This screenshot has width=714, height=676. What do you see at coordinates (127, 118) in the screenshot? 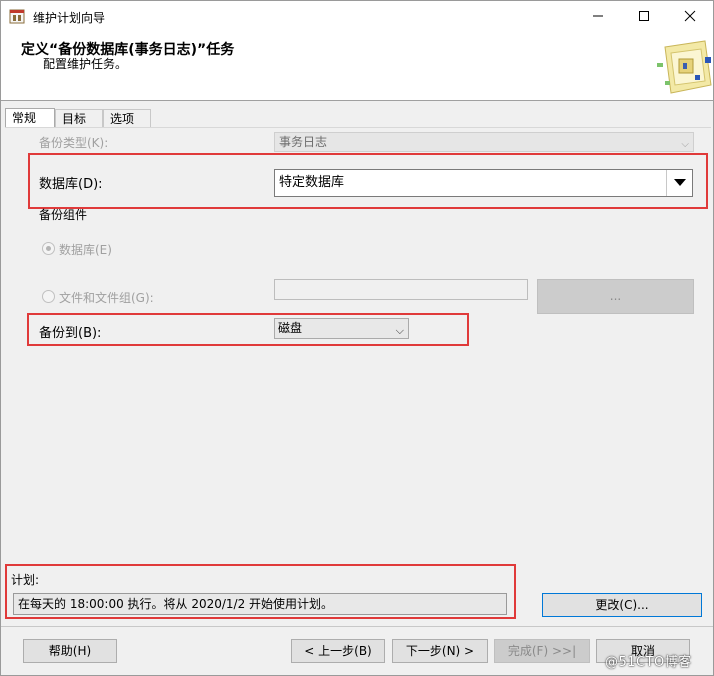
I see `tab-options: 选项` at bounding box center [127, 118].